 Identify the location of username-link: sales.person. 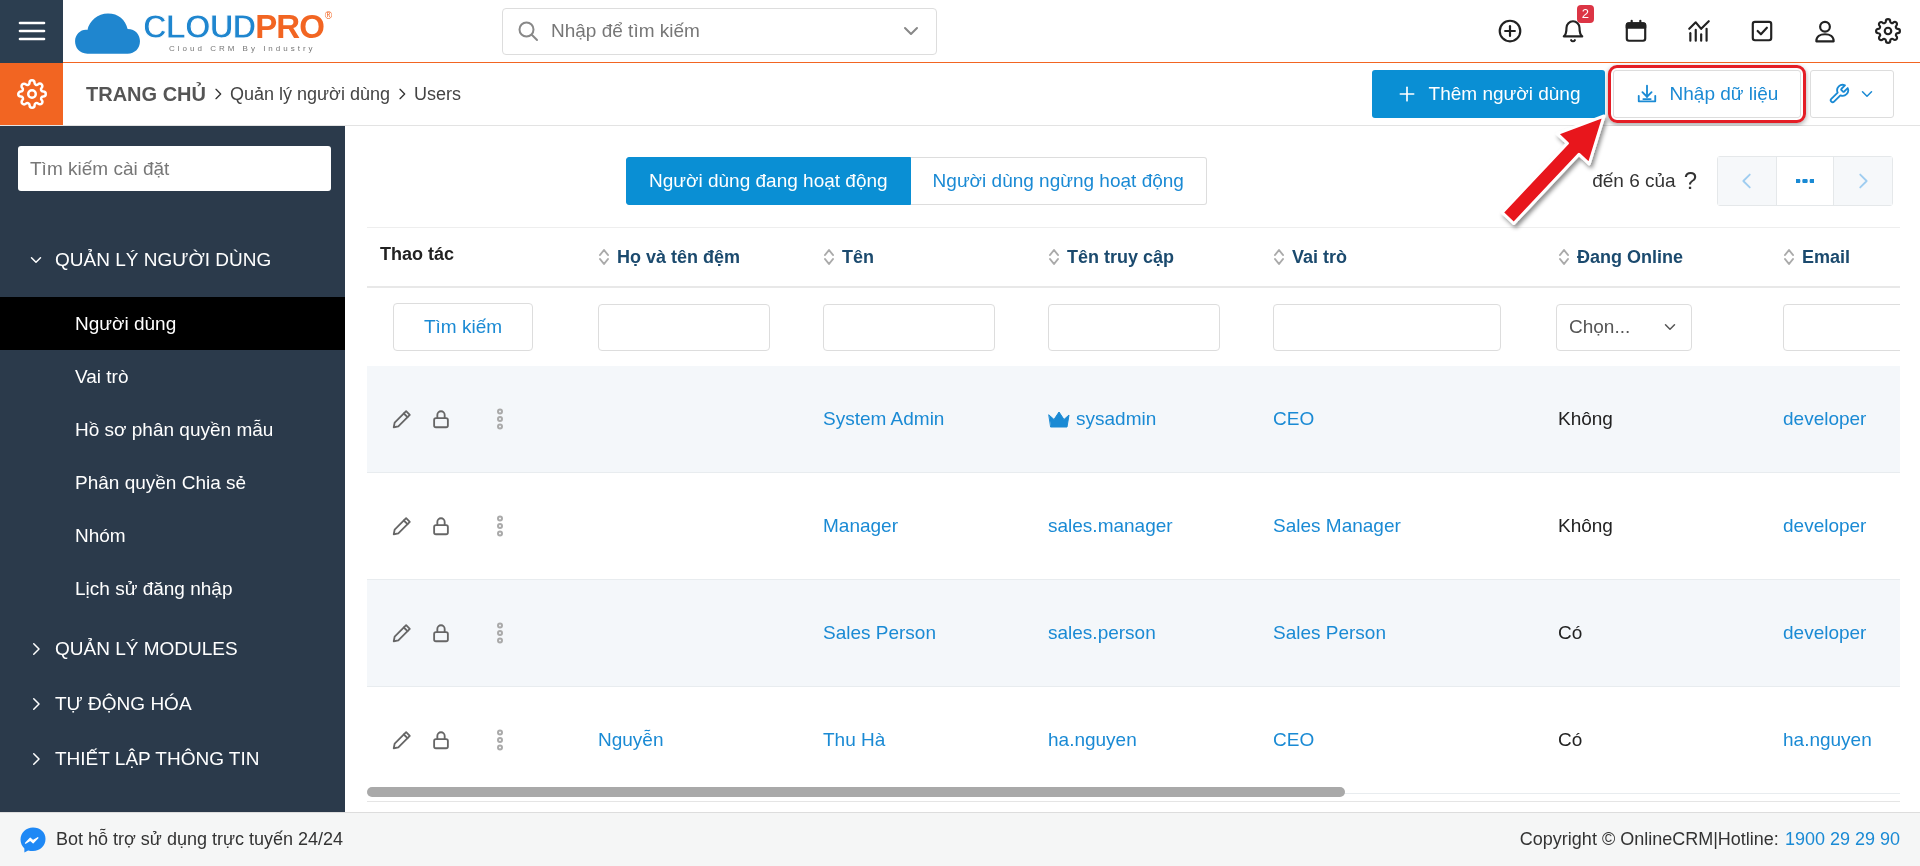
(1102, 633).